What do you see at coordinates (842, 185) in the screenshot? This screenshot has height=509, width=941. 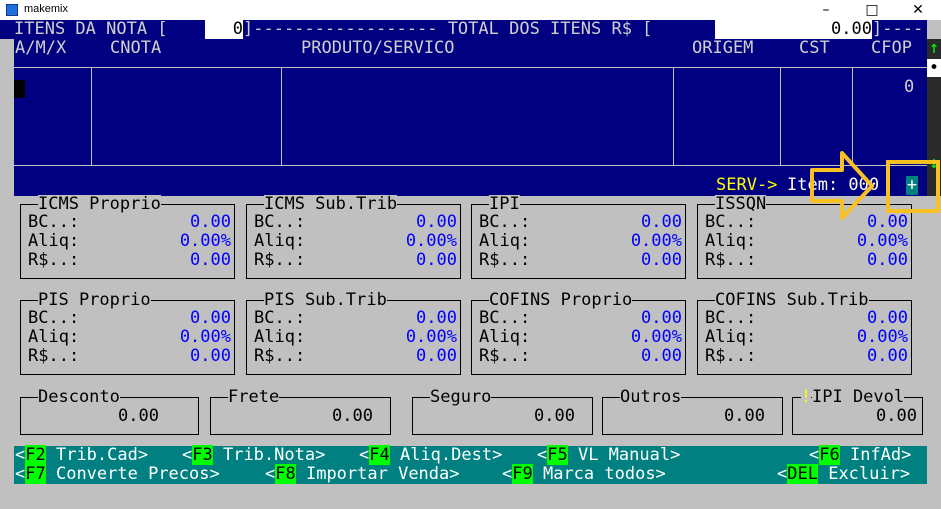 I see `annotation-arrow-icon` at bounding box center [842, 185].